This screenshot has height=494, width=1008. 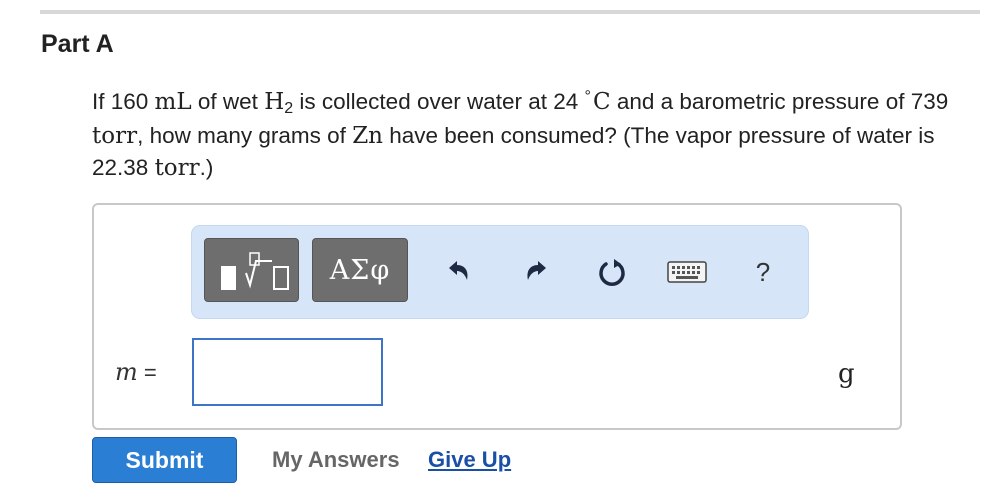 What do you see at coordinates (587, 96) in the screenshot?
I see `degree-symbol: °` at bounding box center [587, 96].